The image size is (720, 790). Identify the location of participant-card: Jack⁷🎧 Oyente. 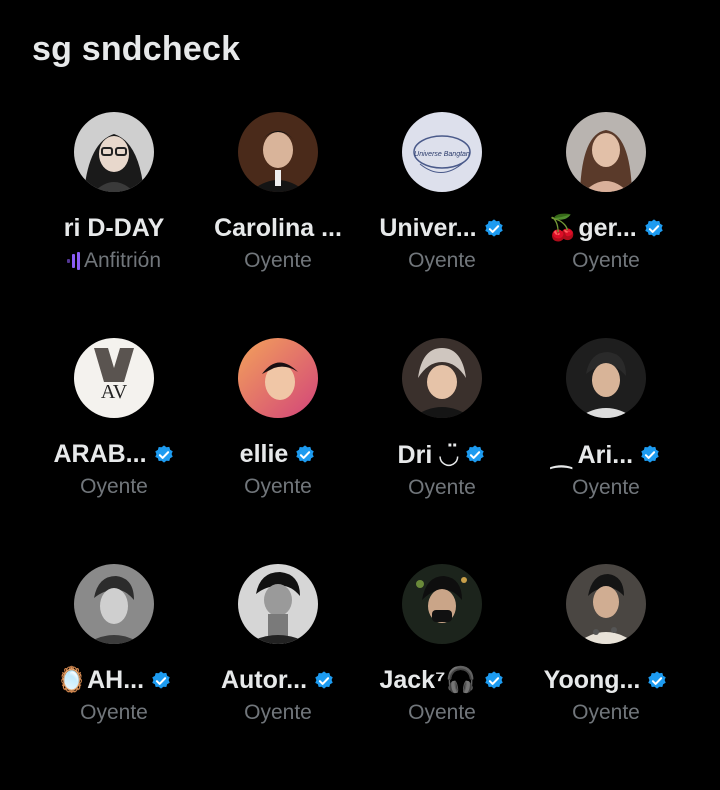
(442, 677).